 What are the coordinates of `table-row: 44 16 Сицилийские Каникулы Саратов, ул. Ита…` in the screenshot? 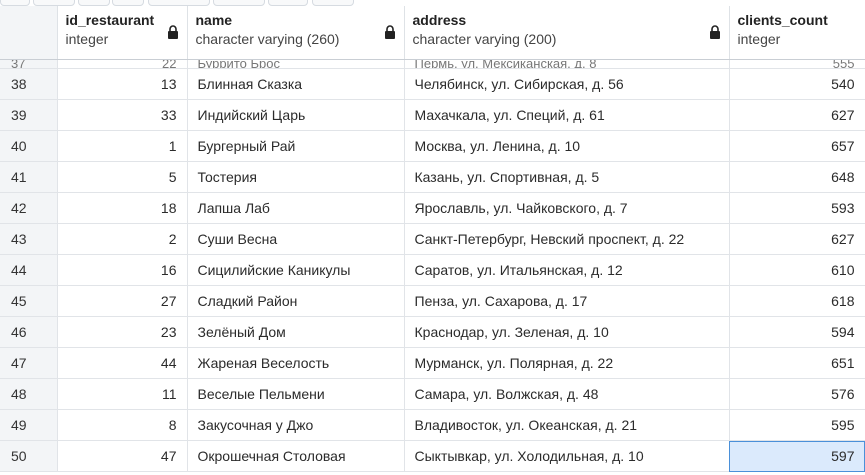 It's located at (432, 270).